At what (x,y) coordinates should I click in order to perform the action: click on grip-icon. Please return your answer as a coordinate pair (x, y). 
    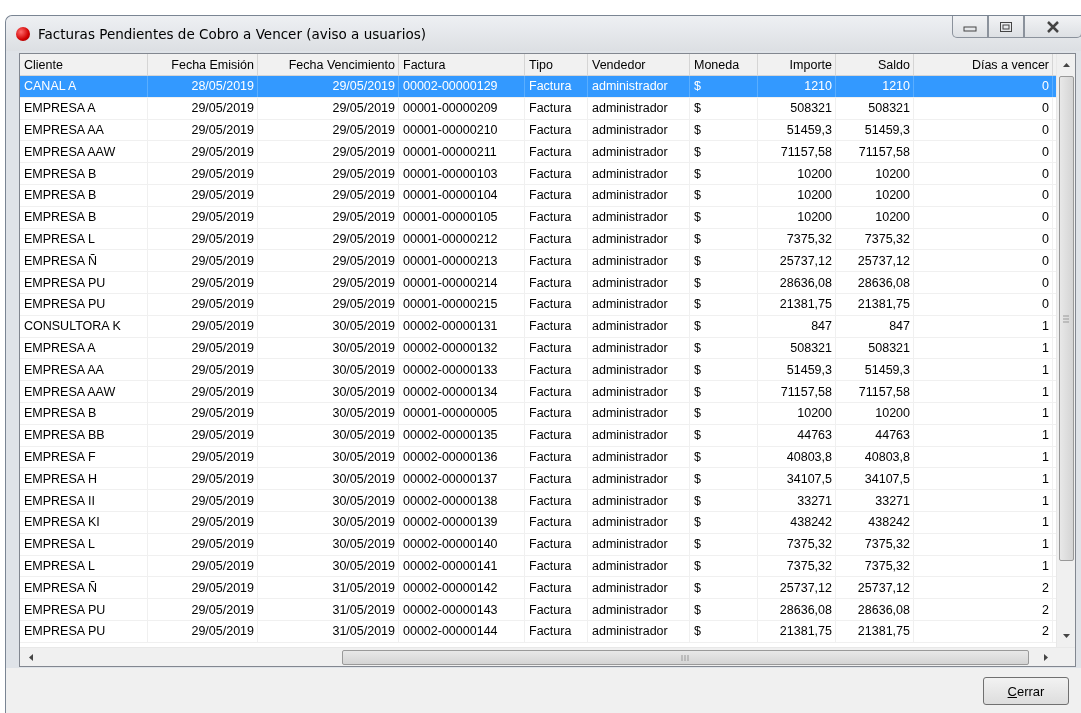
    Looking at the image, I should click on (685, 657).